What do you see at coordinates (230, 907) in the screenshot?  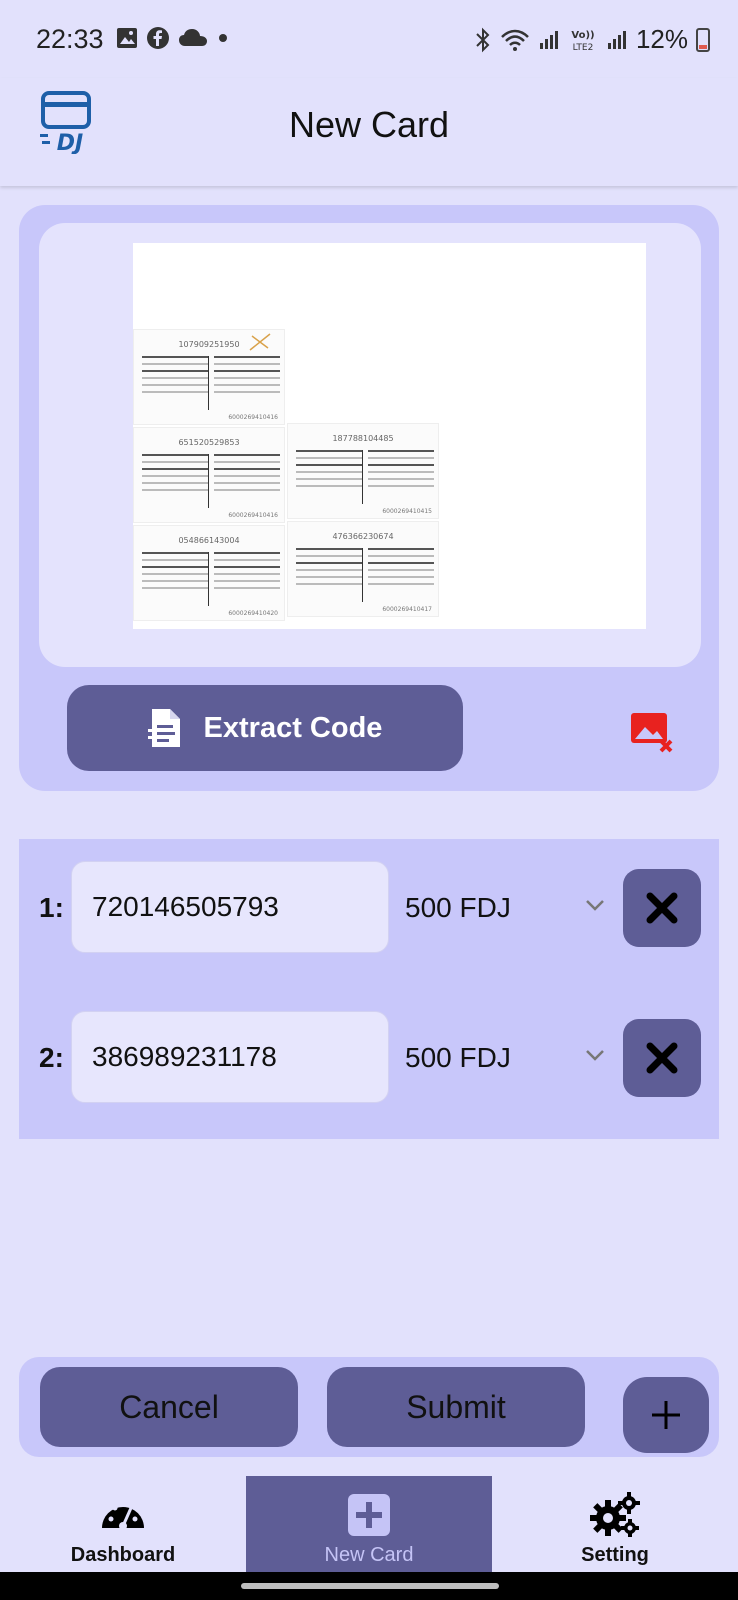 I see `code-input: 720146505793` at bounding box center [230, 907].